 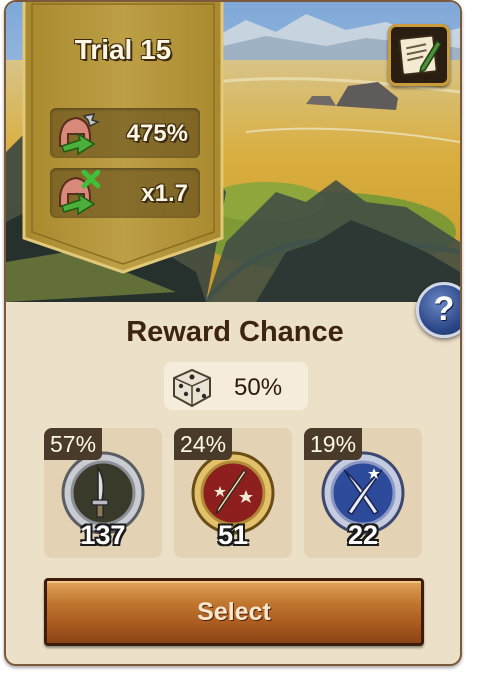 What do you see at coordinates (79, 193) in the screenshot?
I see `helmet-cross-icon` at bounding box center [79, 193].